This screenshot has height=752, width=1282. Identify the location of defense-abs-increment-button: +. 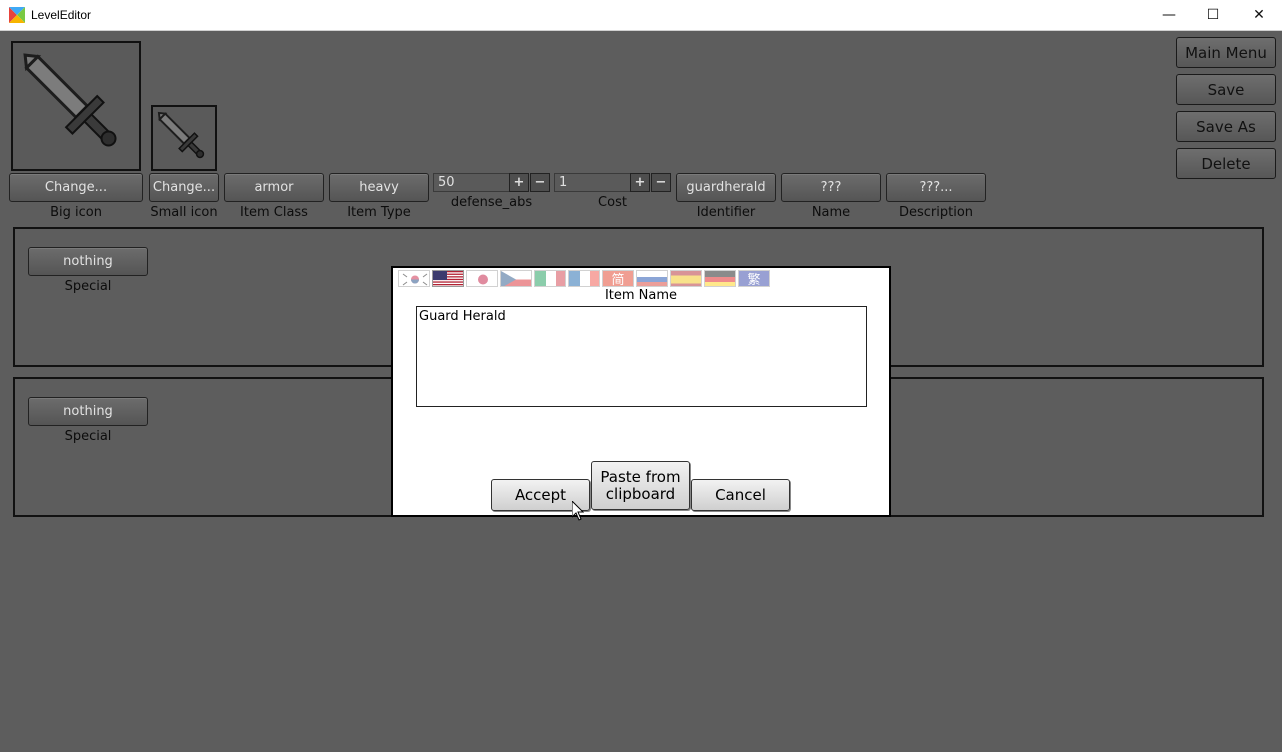
(519, 182).